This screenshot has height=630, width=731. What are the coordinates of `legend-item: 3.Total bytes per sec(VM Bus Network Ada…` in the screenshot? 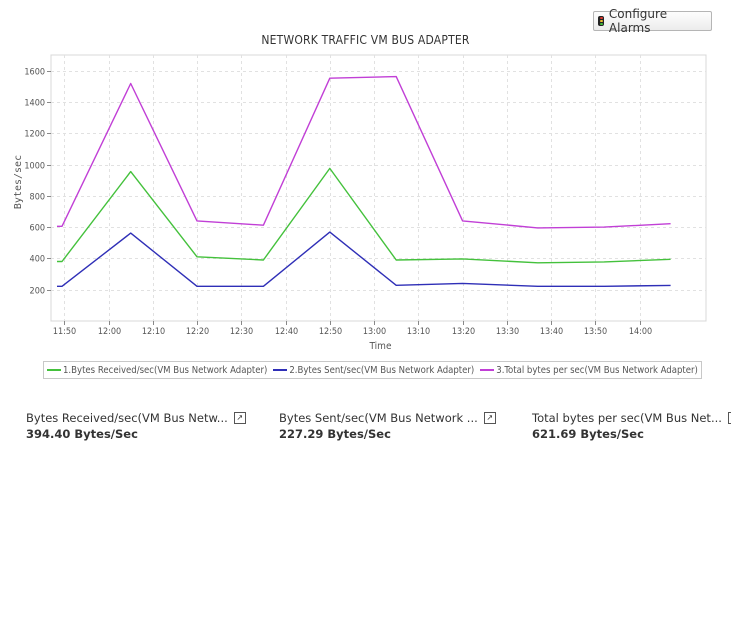 It's located at (589, 370).